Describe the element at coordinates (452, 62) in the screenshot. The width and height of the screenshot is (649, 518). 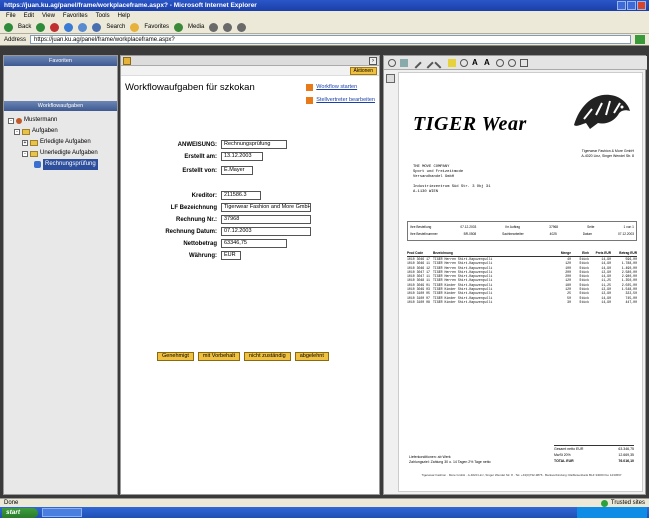
I see `highlight-tool-icon` at that location.